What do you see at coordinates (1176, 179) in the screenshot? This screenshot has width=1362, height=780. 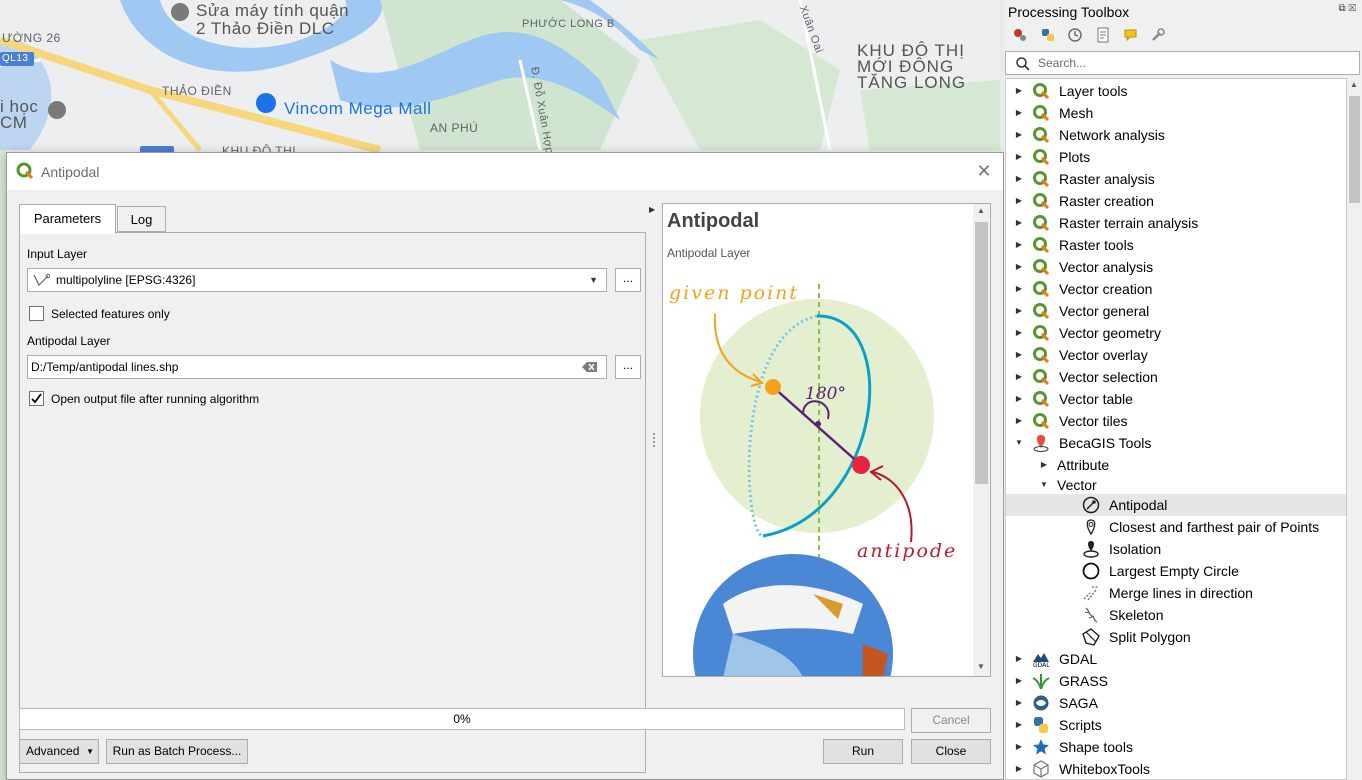 I see `tree-item: ▶ Raster analysis` at bounding box center [1176, 179].